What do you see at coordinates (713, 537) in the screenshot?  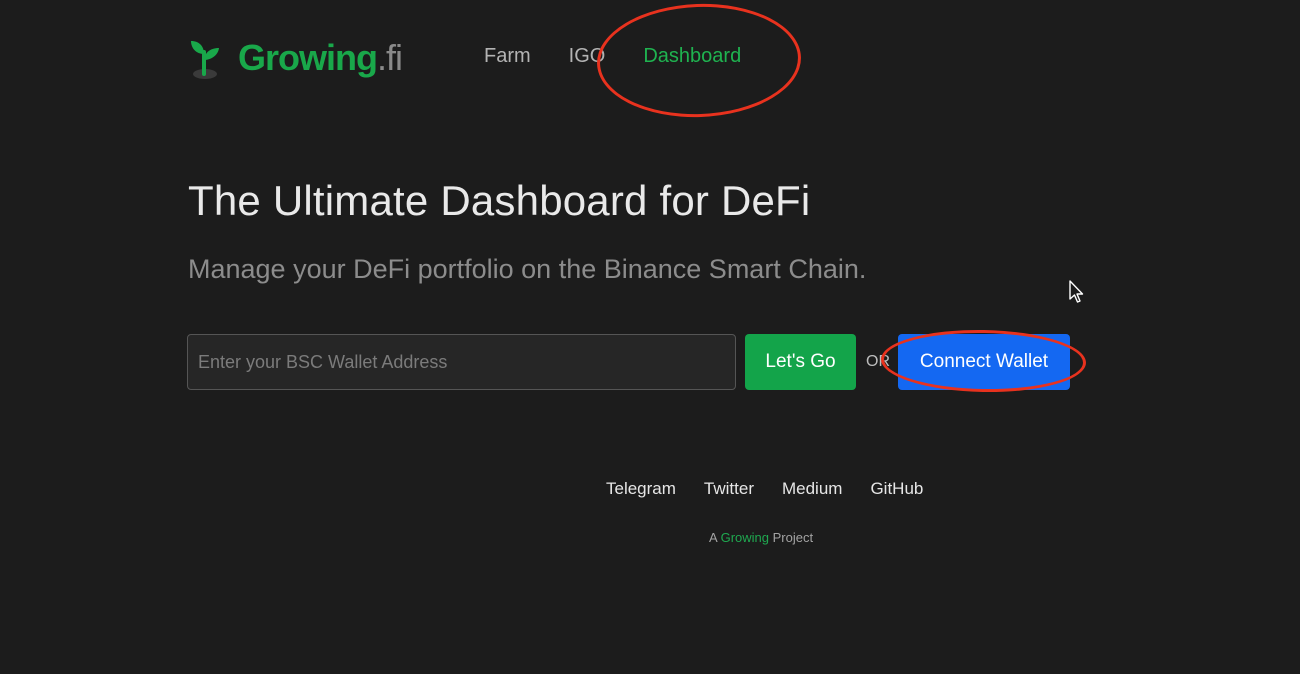 I see `credit-prefix: A` at bounding box center [713, 537].